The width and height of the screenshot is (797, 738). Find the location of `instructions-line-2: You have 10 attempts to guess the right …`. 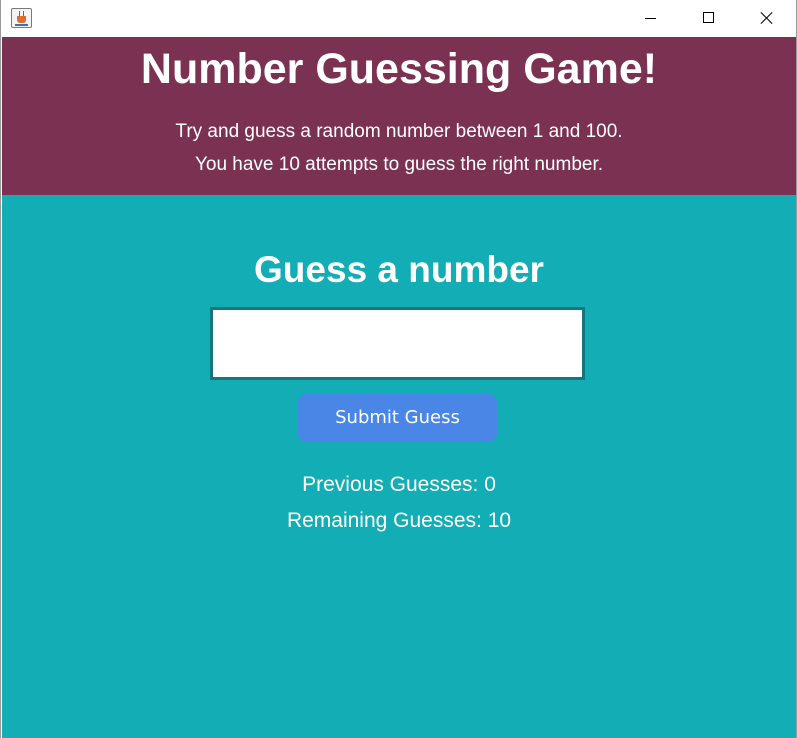

instructions-line-2: You have 10 attempts to guess the right … is located at coordinates (399, 164).